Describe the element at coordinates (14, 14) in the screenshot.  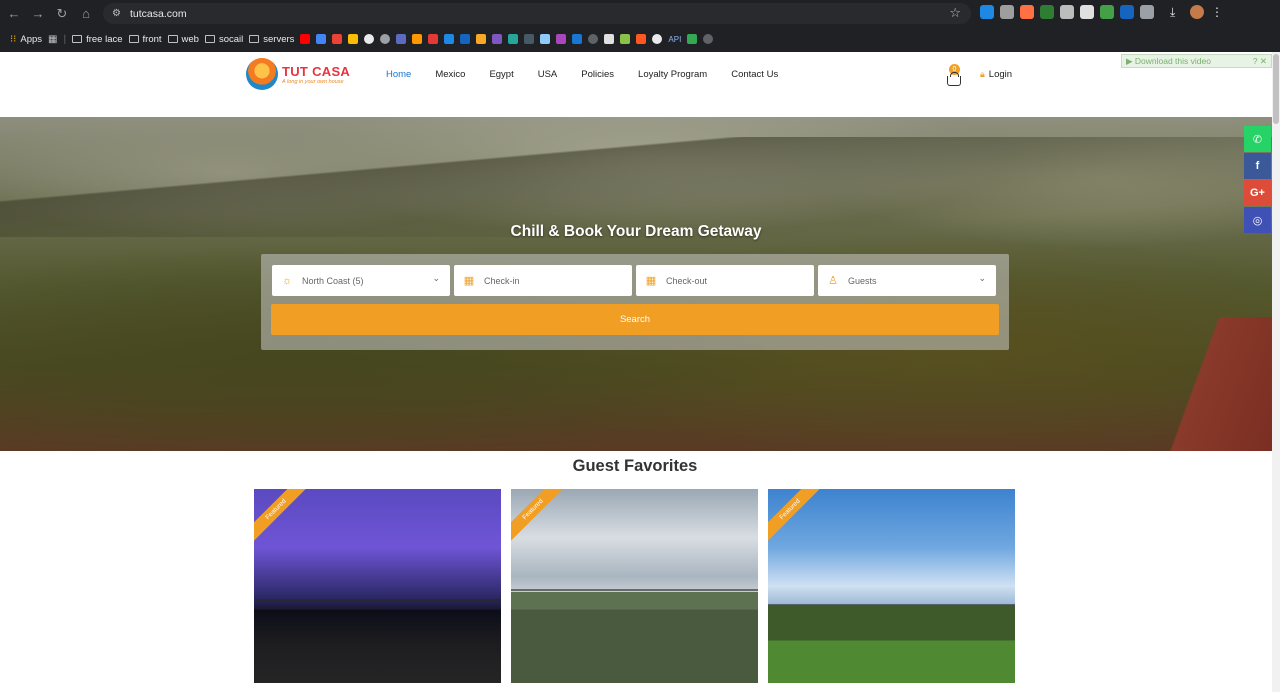
I see `back-icon: ←` at that location.